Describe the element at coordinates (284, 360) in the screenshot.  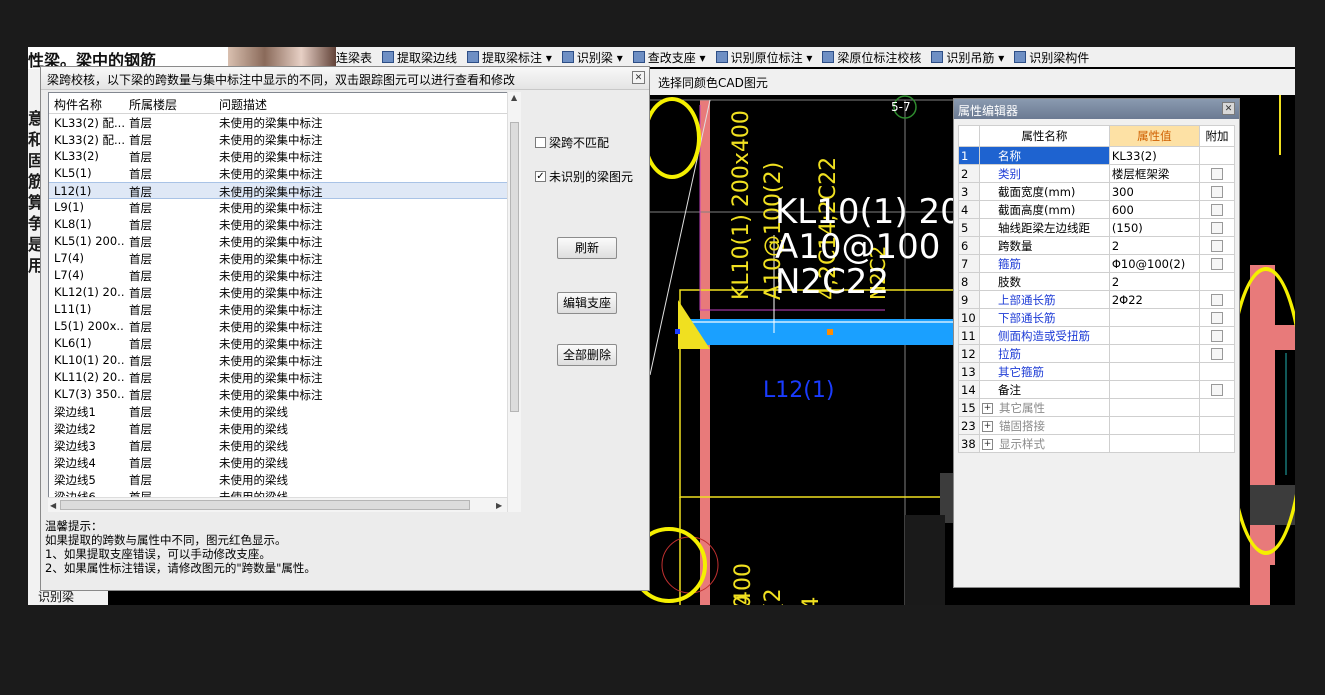
I see `issue-row: KL10(1) 20... 首层 未使用的梁集中标注` at that location.